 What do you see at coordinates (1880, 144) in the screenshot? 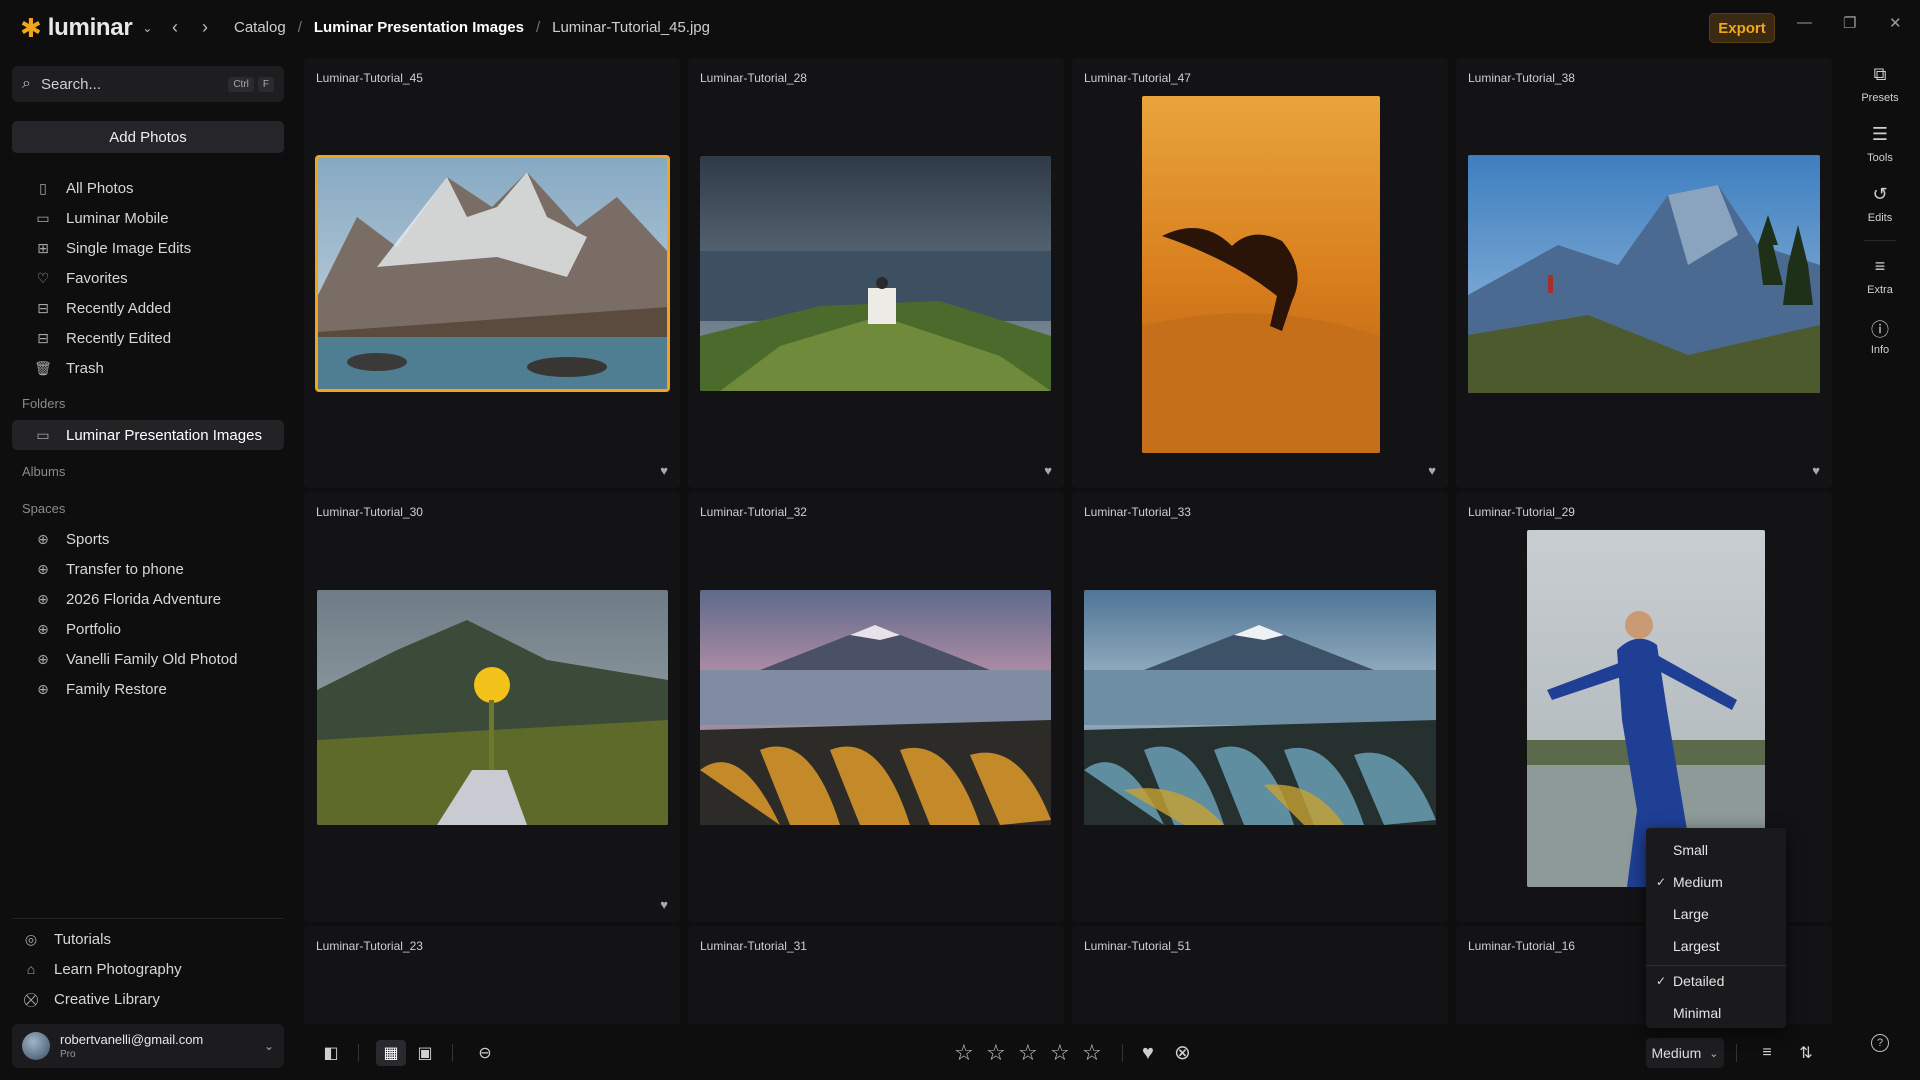
I see `rail-tools: ☰ Tools` at bounding box center [1880, 144].